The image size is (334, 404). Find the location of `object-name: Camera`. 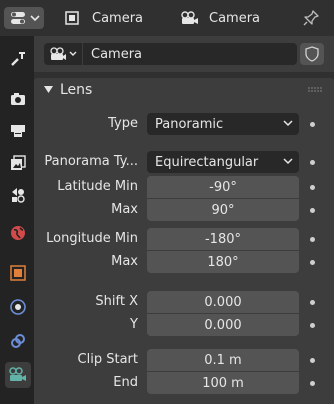

object-name: Camera is located at coordinates (118, 18).